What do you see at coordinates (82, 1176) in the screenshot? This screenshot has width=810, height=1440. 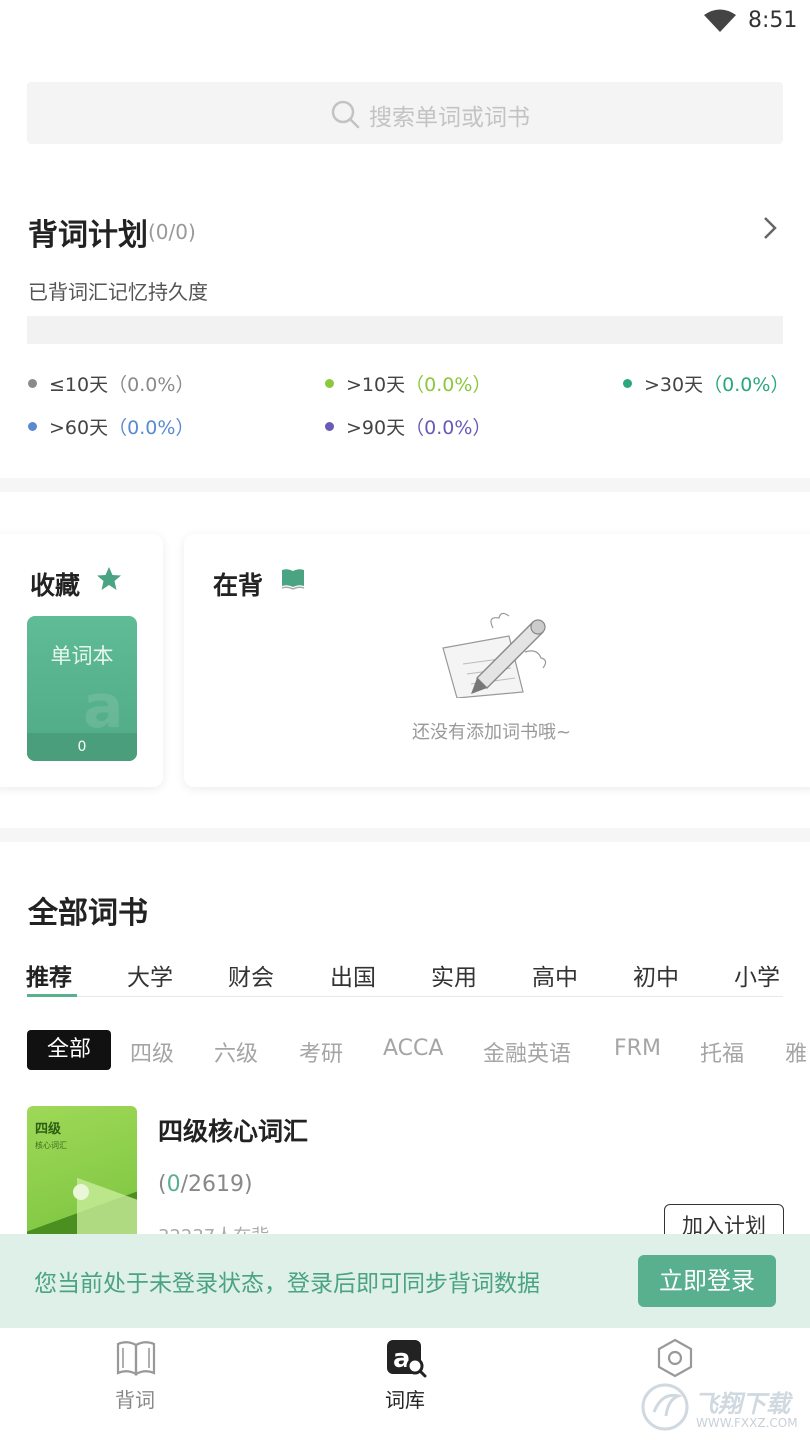 I see `book-cover: 四级 核心词汇` at bounding box center [82, 1176].